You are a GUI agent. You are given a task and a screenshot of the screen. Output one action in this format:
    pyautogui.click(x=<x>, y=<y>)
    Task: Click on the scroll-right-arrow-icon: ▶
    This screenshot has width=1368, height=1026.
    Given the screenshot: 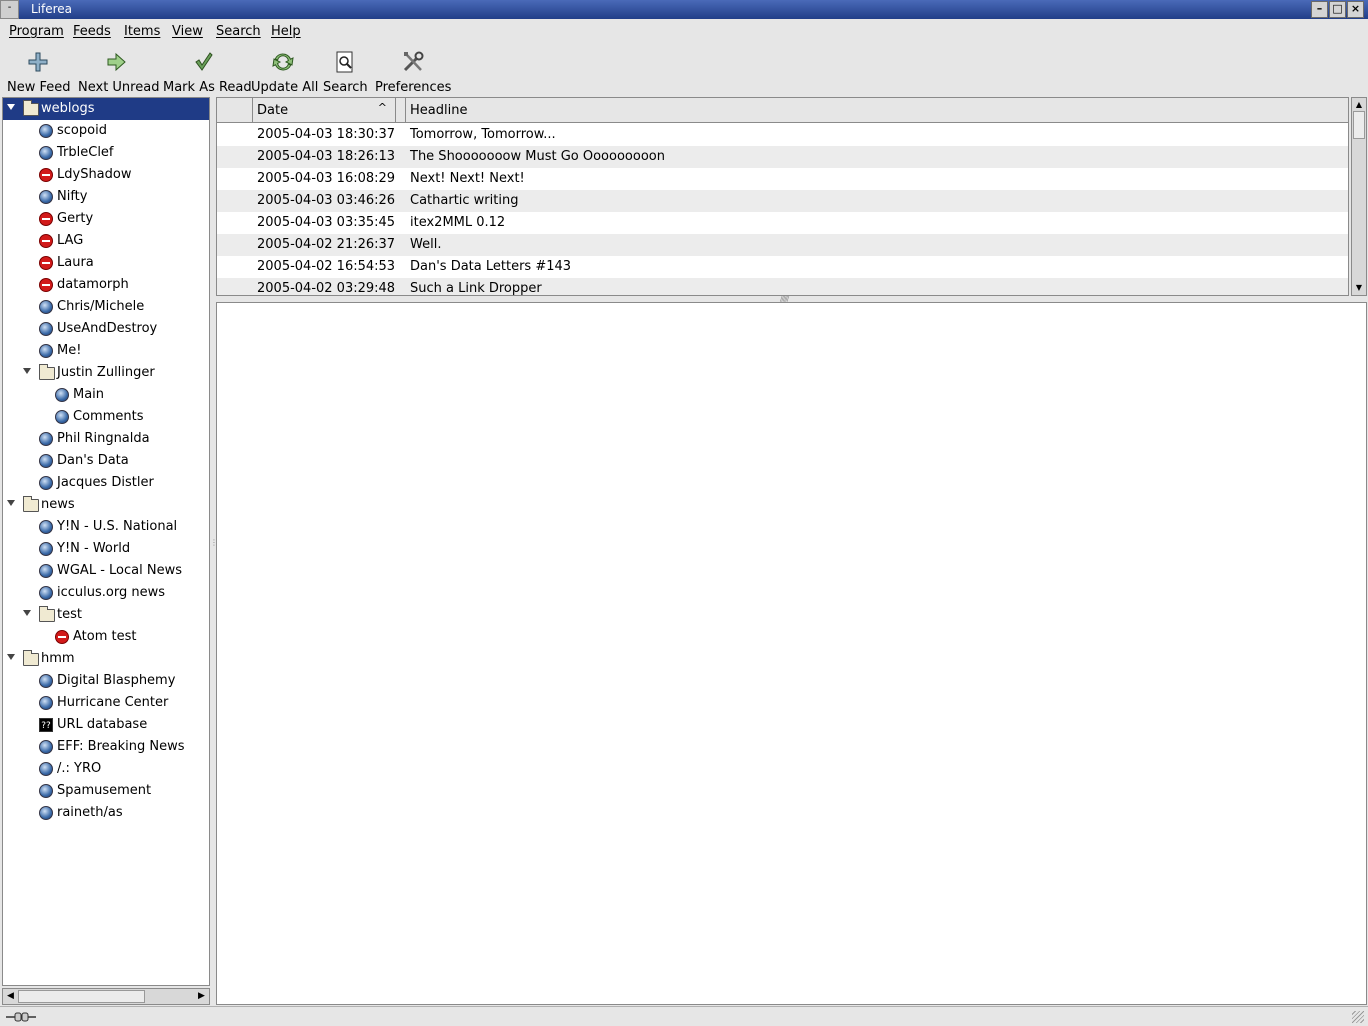 What is the action you would take?
    pyautogui.click(x=201, y=996)
    